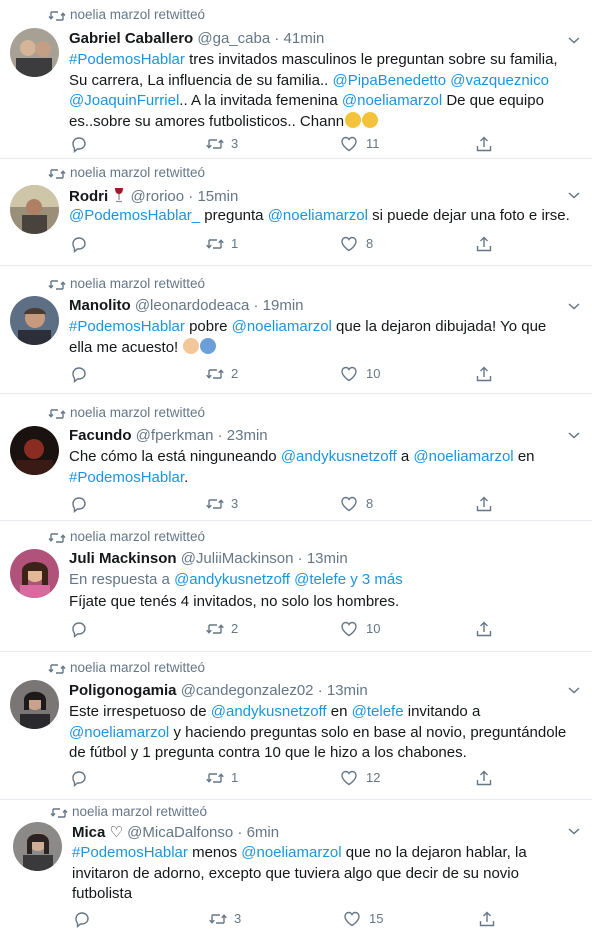 This screenshot has width=592, height=939. I want to click on mention-link: @JoaquinFurriel, so click(124, 100).